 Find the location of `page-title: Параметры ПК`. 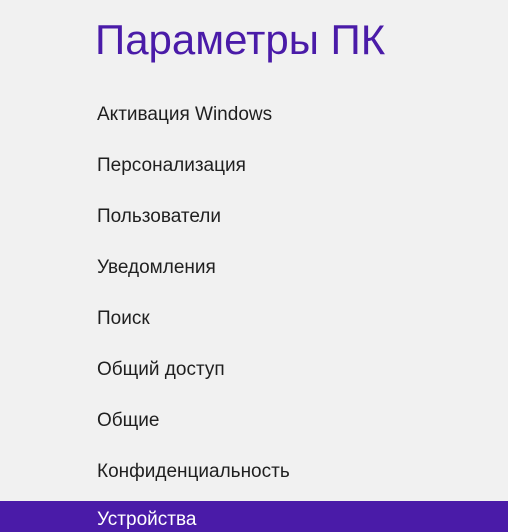

page-title: Параметры ПК is located at coordinates (240, 39).